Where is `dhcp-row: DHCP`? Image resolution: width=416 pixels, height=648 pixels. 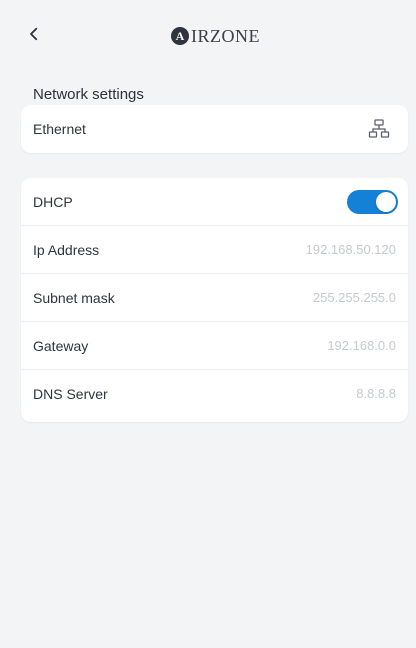
dhcp-row: DHCP is located at coordinates (214, 202).